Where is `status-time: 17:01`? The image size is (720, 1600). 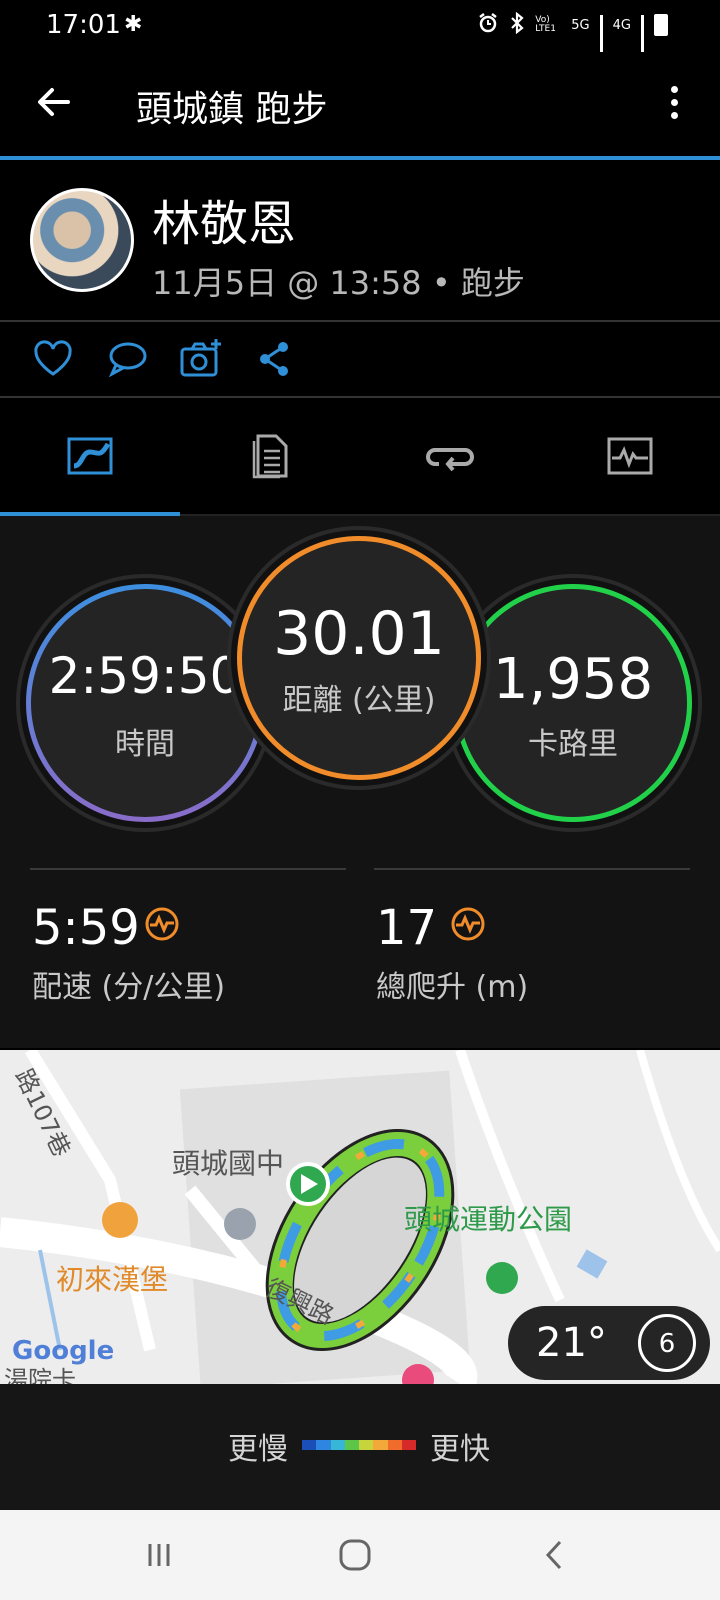
status-time: 17:01 is located at coordinates (83, 25).